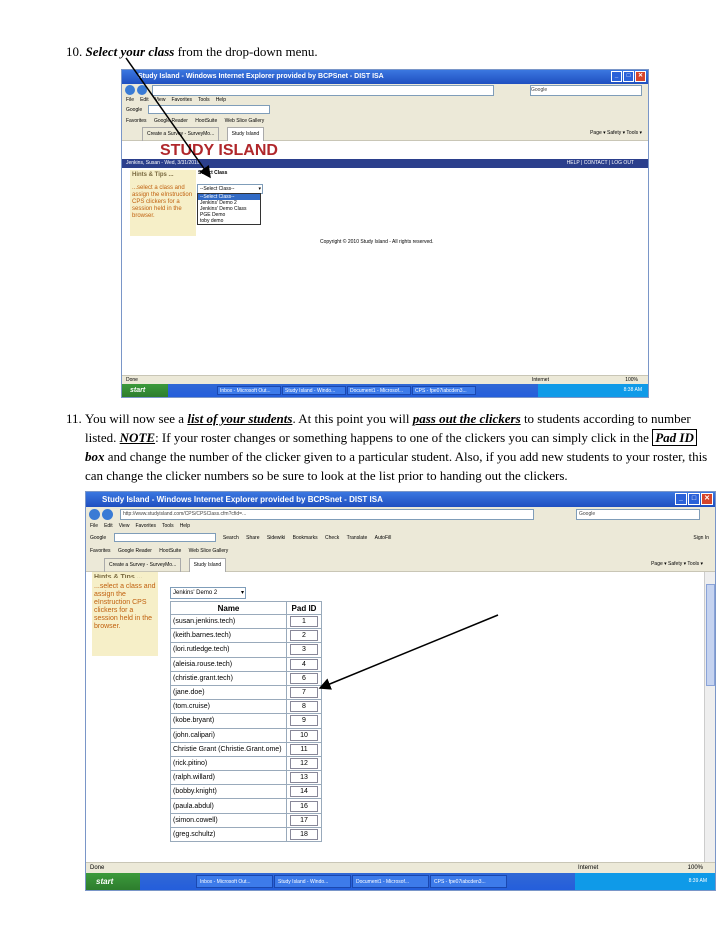  What do you see at coordinates (276, 538) in the screenshot?
I see `toolbar-sidewiki: Sidewiki` at bounding box center [276, 538].